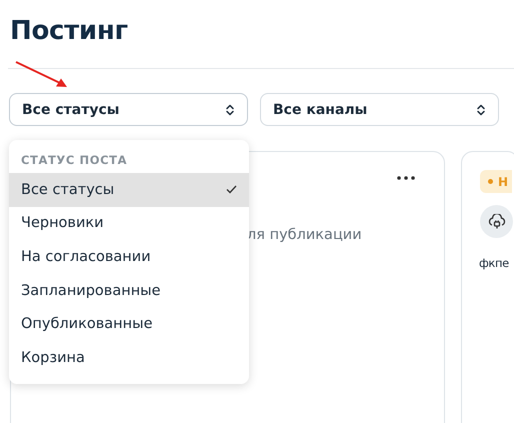 Image resolution: width=514 pixels, height=423 pixels. What do you see at coordinates (231, 189) in the screenshot?
I see `check-icon` at bounding box center [231, 189].